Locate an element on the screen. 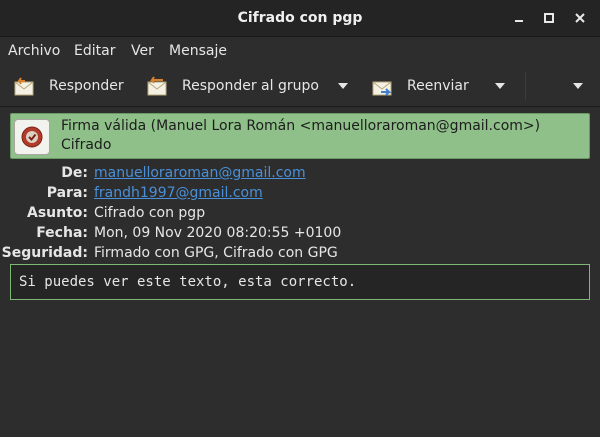 Image resolution: width=600 pixels, height=437 pixels. close-icon is located at coordinates (580, 18).